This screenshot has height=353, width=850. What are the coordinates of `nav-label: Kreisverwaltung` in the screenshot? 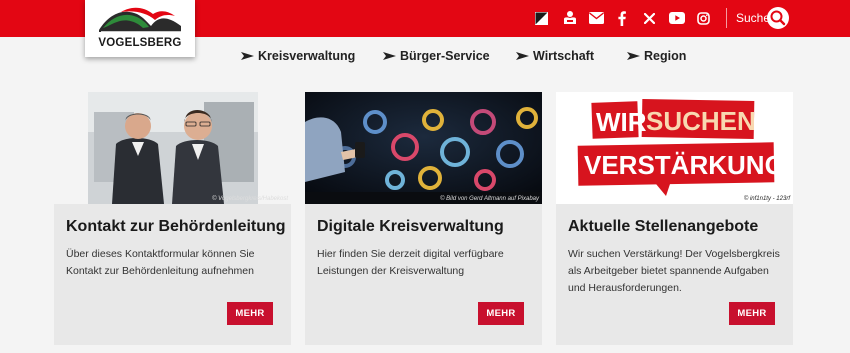 It's located at (307, 56).